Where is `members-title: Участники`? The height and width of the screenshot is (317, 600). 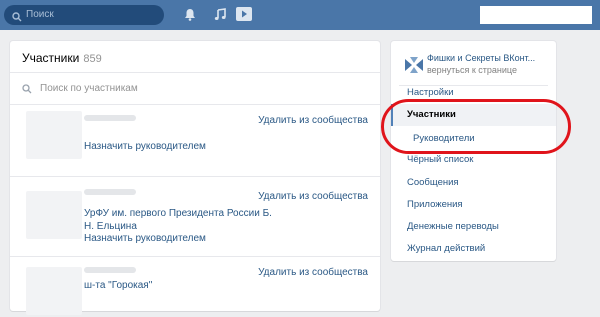 members-title: Участники is located at coordinates (51, 58).